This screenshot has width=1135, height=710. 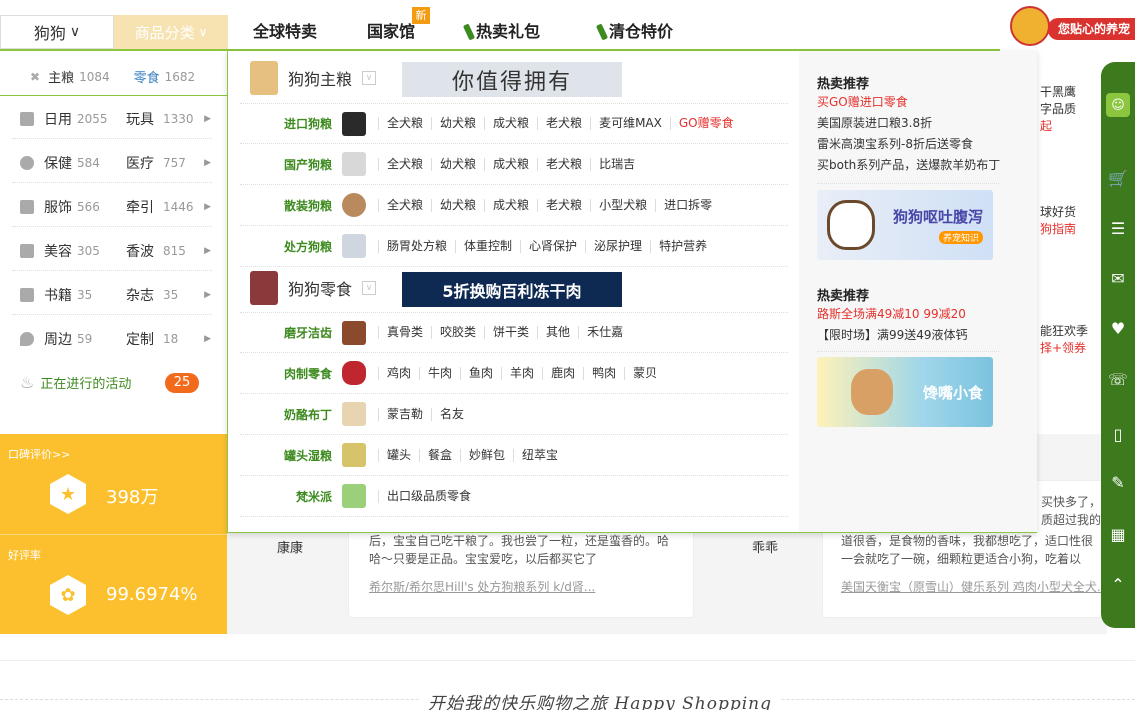 I want to click on sidebar-item-staple: 主粮, so click(x=61, y=76).